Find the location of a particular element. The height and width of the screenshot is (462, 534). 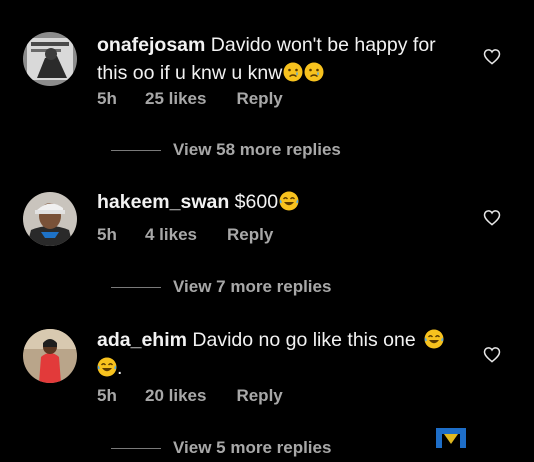

comment-meta: 5h 20 likes Reply is located at coordinates (190, 396).